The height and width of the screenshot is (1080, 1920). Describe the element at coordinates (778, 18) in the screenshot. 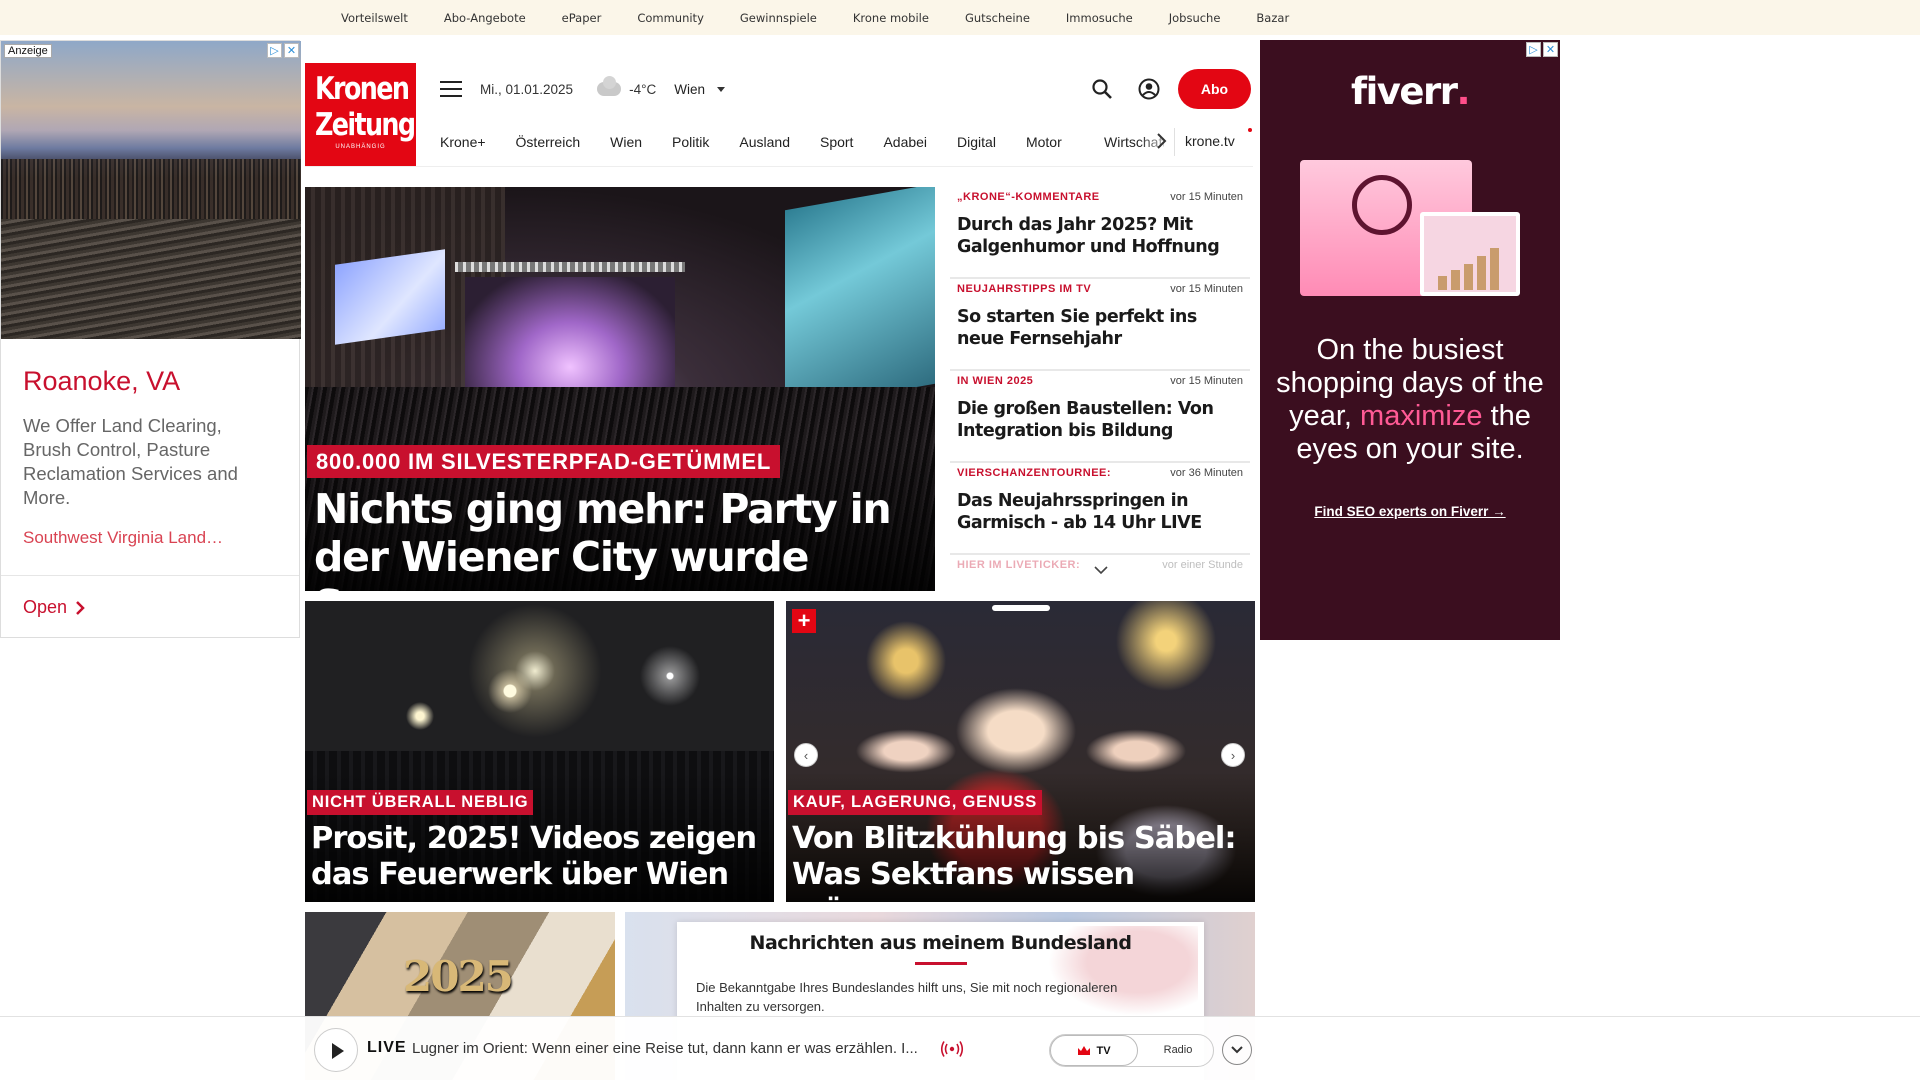

I see `service-link-gewinnspiele: Gewinnspiele` at that location.